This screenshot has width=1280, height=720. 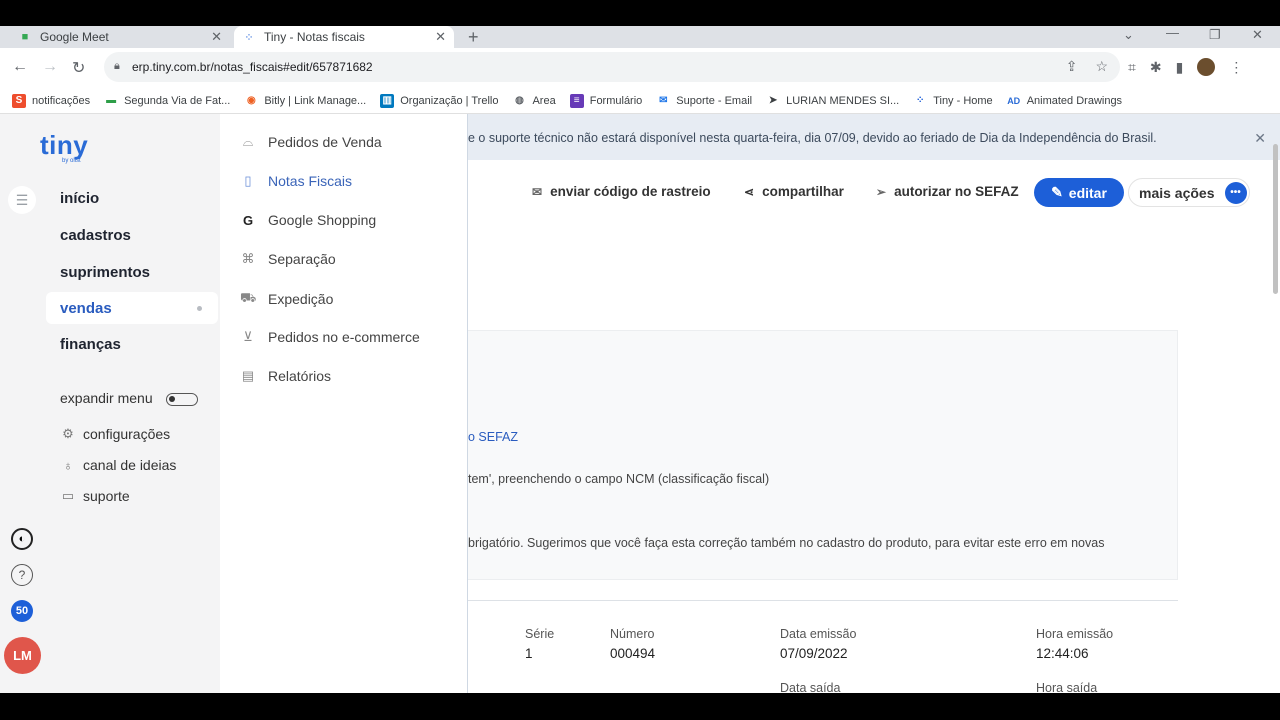 I want to click on close-notice-icon: ✕, so click(x=1260, y=138).